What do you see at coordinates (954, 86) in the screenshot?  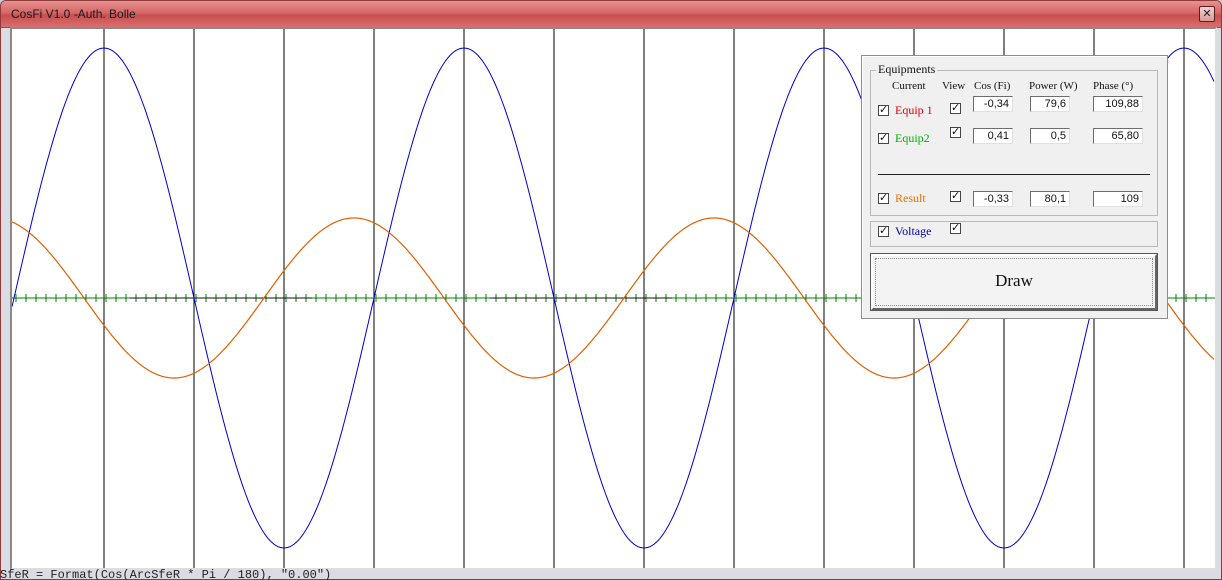 I see `header-view: View` at bounding box center [954, 86].